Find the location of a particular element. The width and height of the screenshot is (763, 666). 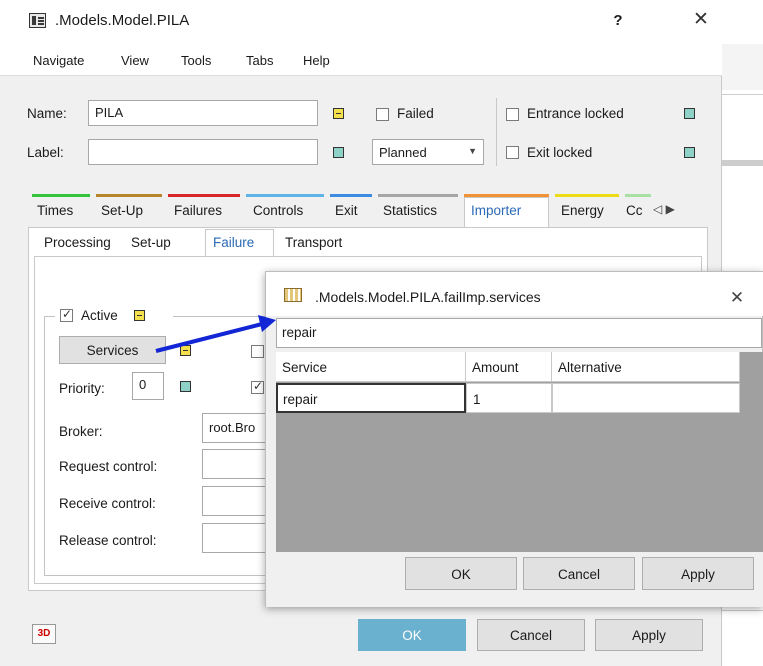

exit-locked-inherit-icon is located at coordinates (689, 152).